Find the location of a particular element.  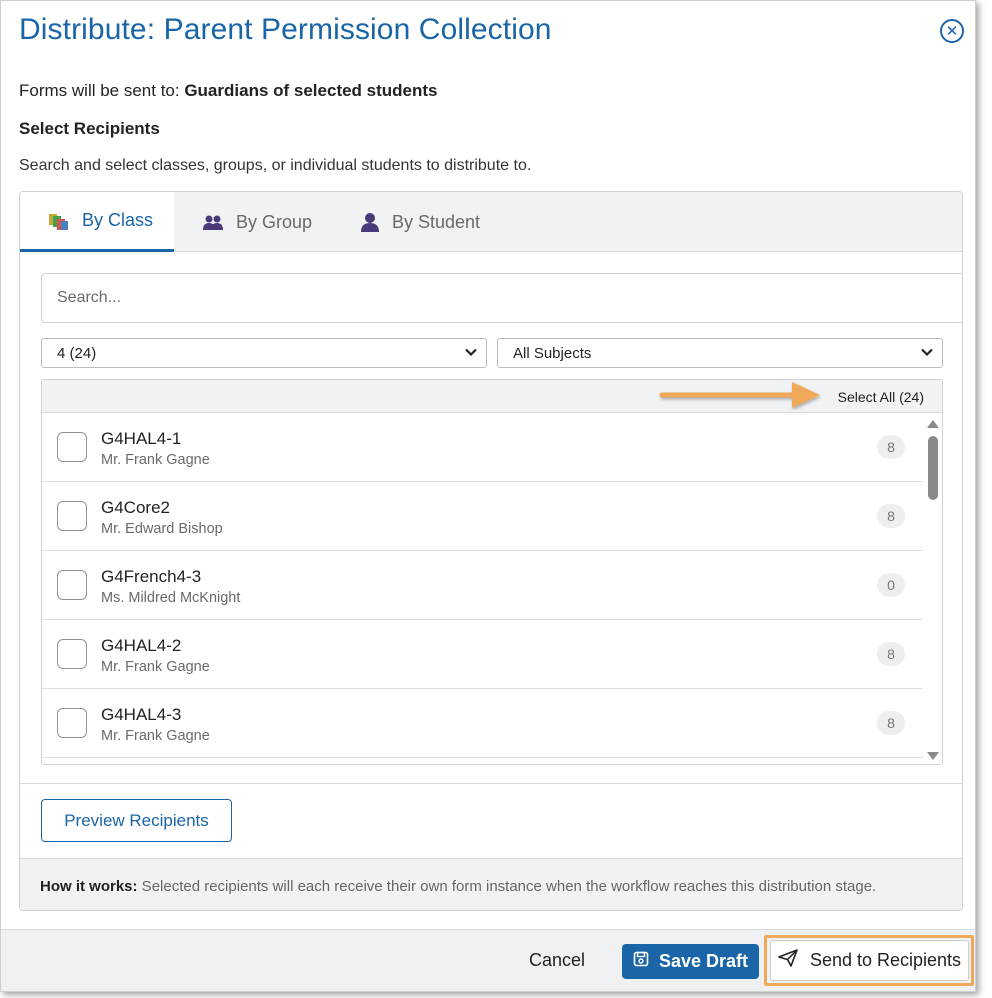

send-to-recipients-button: Send to Recipients is located at coordinates (869, 960).